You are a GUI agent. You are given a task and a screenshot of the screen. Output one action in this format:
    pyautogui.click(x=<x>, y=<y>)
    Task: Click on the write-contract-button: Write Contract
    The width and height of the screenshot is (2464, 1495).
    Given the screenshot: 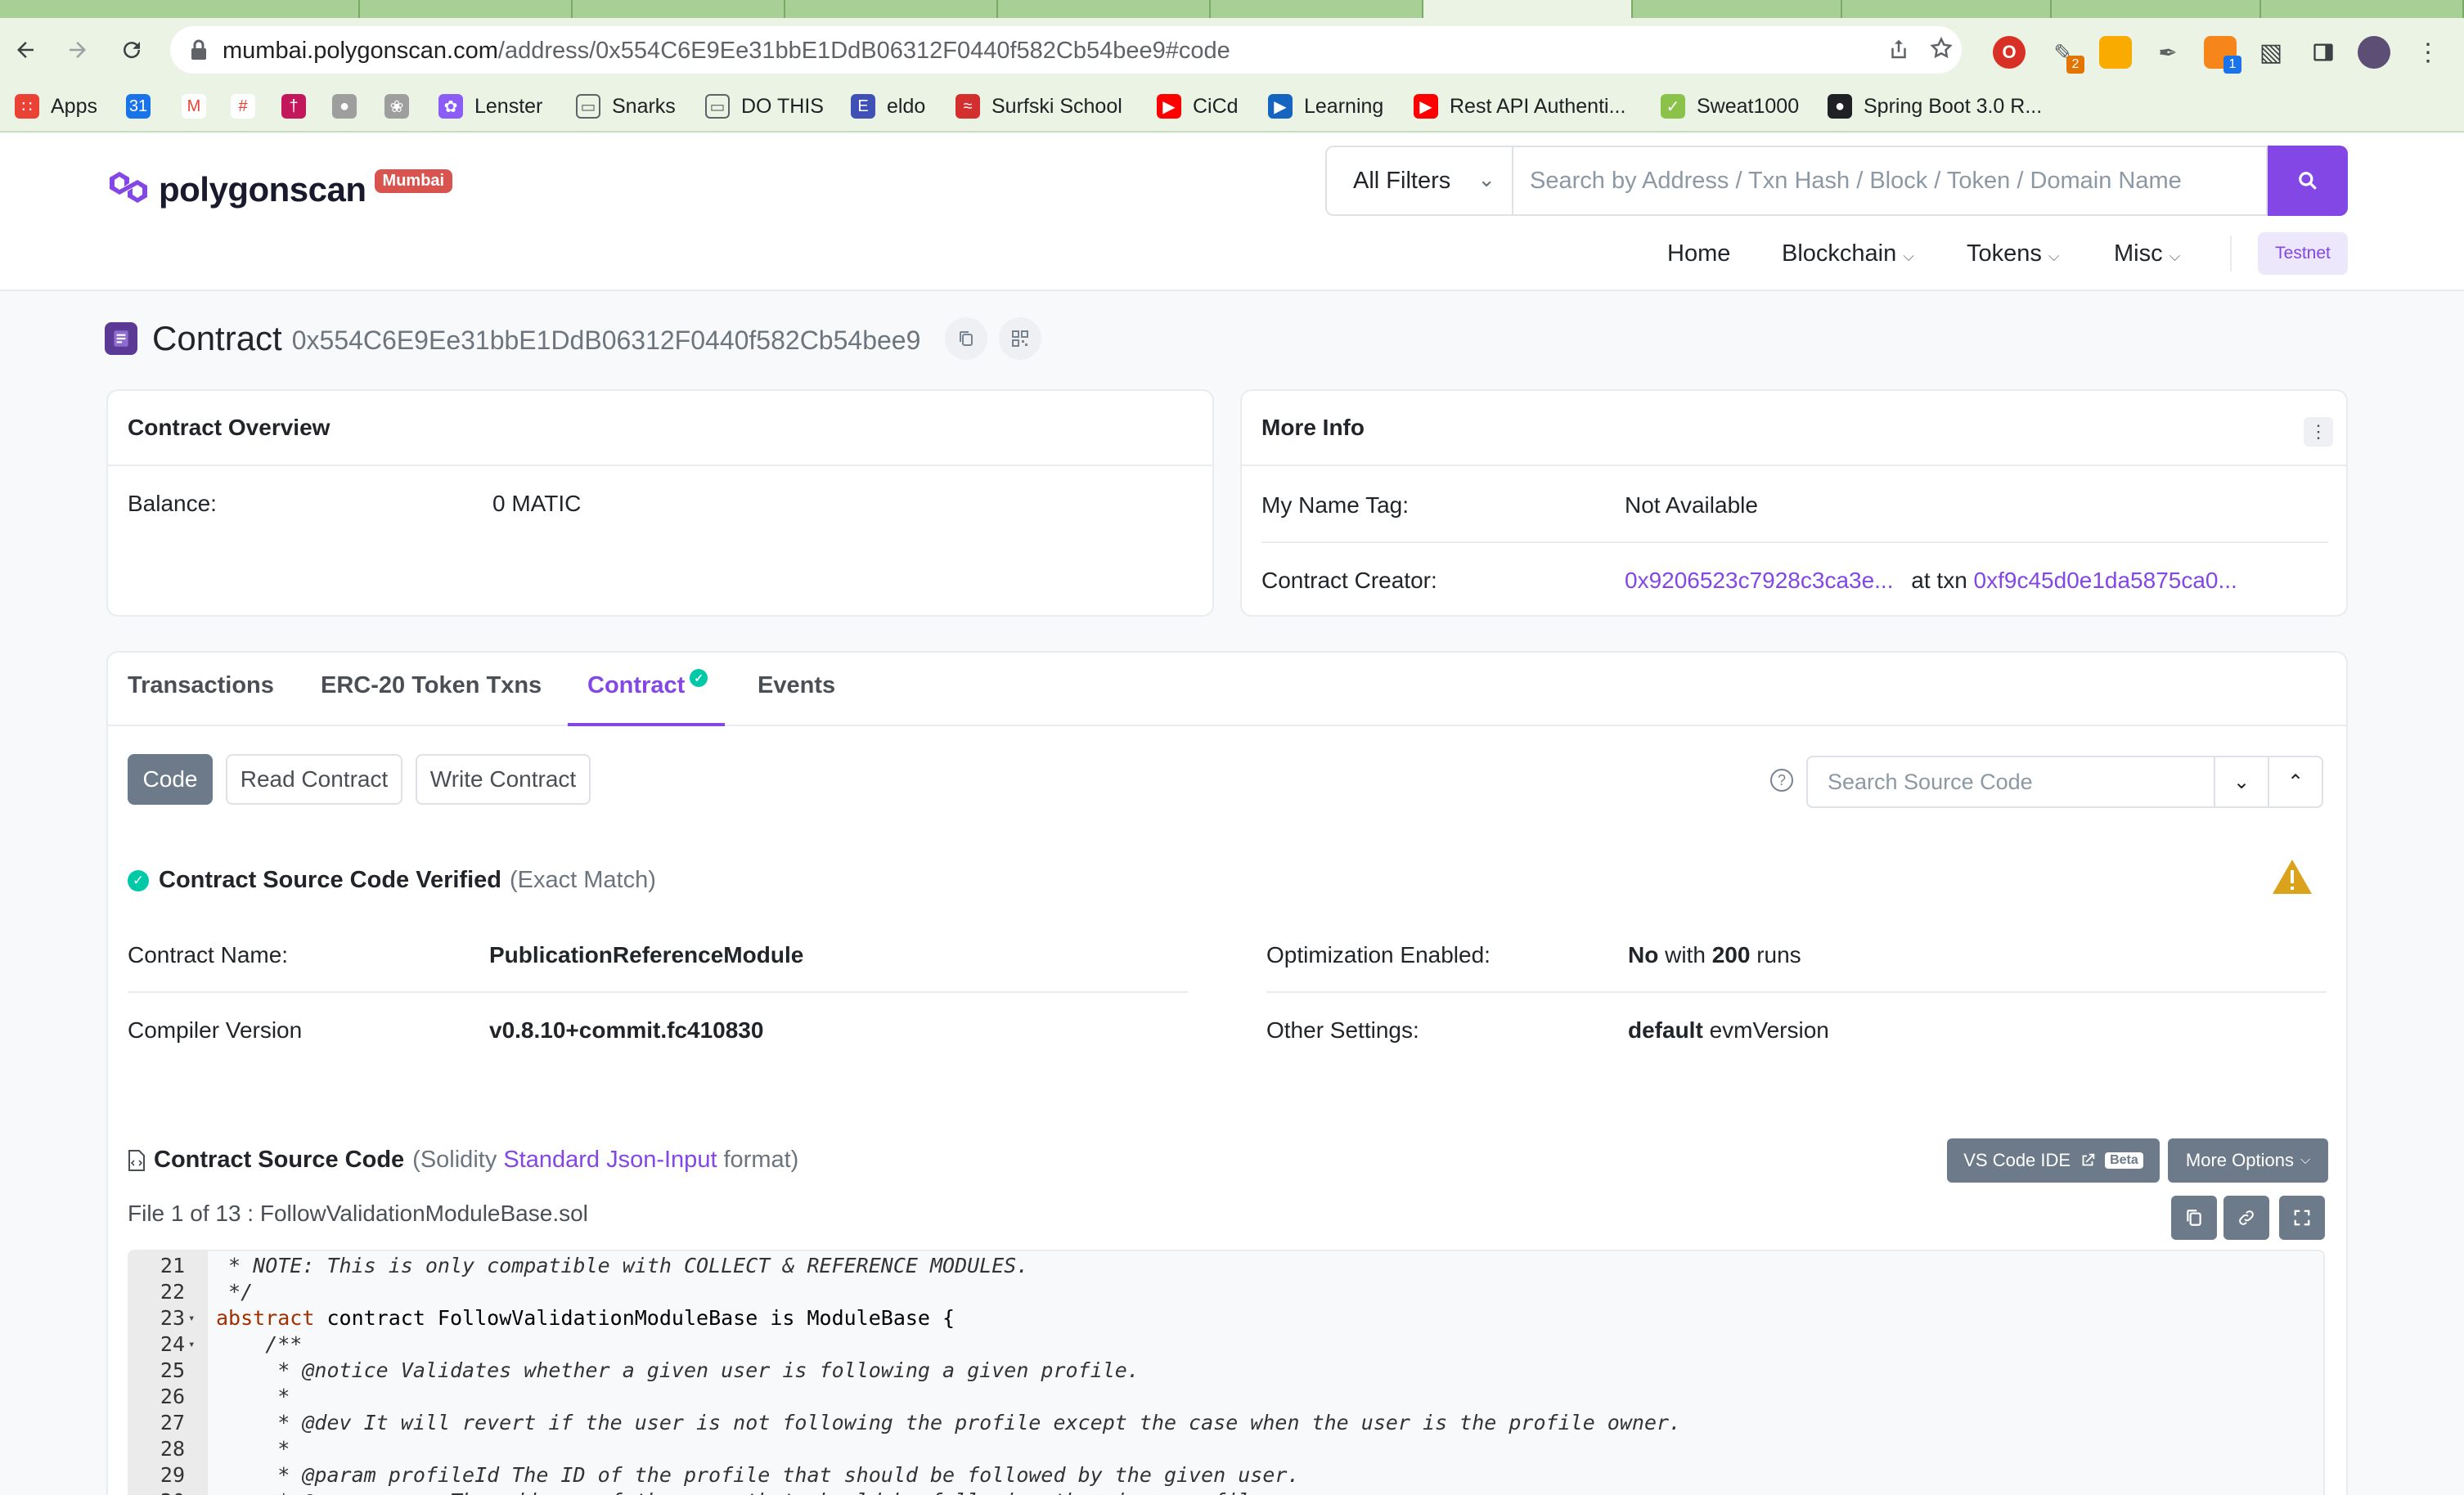 What is the action you would take?
    pyautogui.click(x=504, y=779)
    